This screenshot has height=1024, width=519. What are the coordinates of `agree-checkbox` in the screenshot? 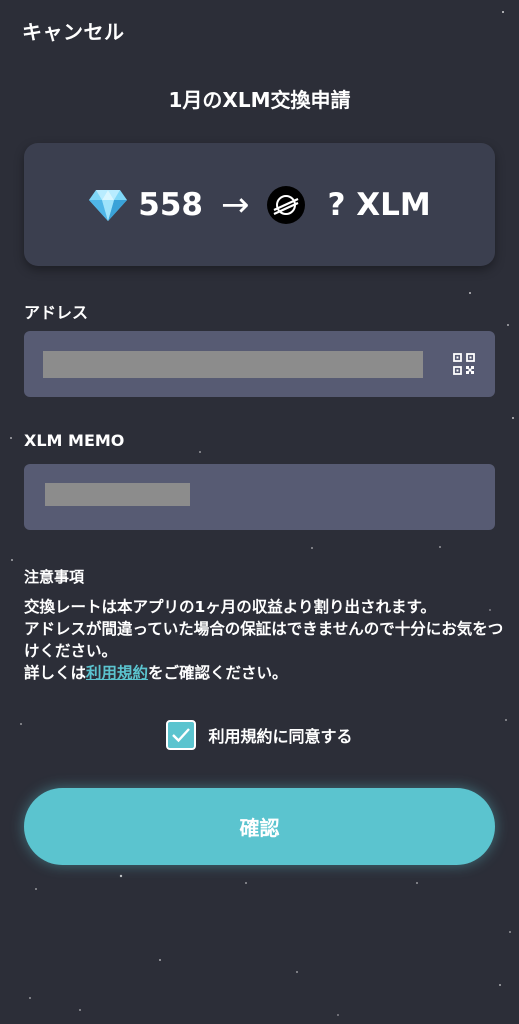 It's located at (181, 735).